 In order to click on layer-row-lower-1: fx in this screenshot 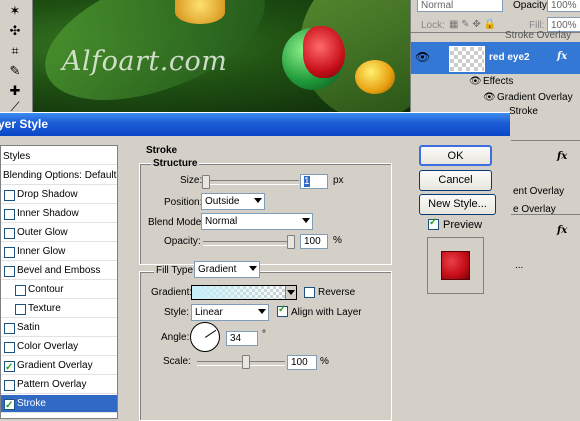, I will do `click(545, 160)`.